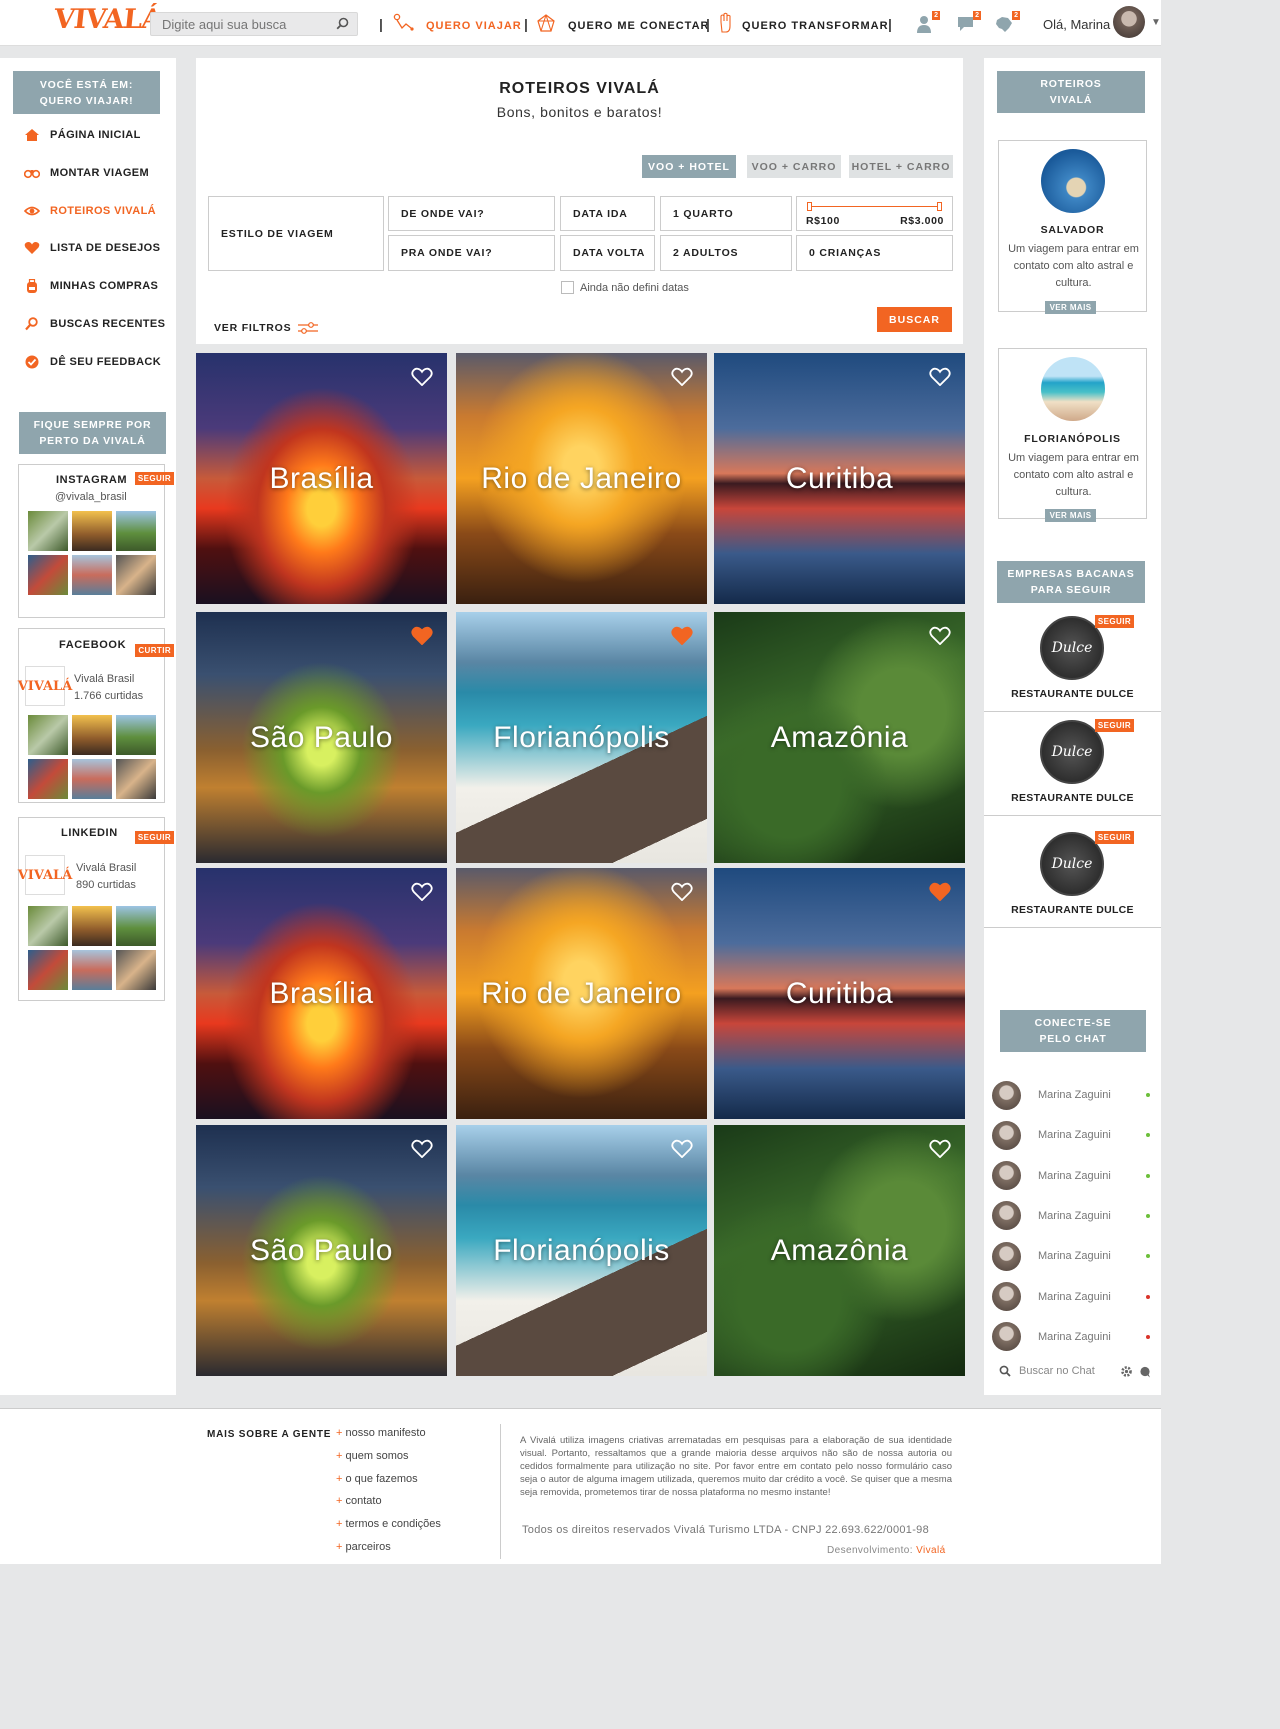 The width and height of the screenshot is (1280, 1729). What do you see at coordinates (874, 253) in the screenshot?
I see `children-field: 0 CRIANÇAS` at bounding box center [874, 253].